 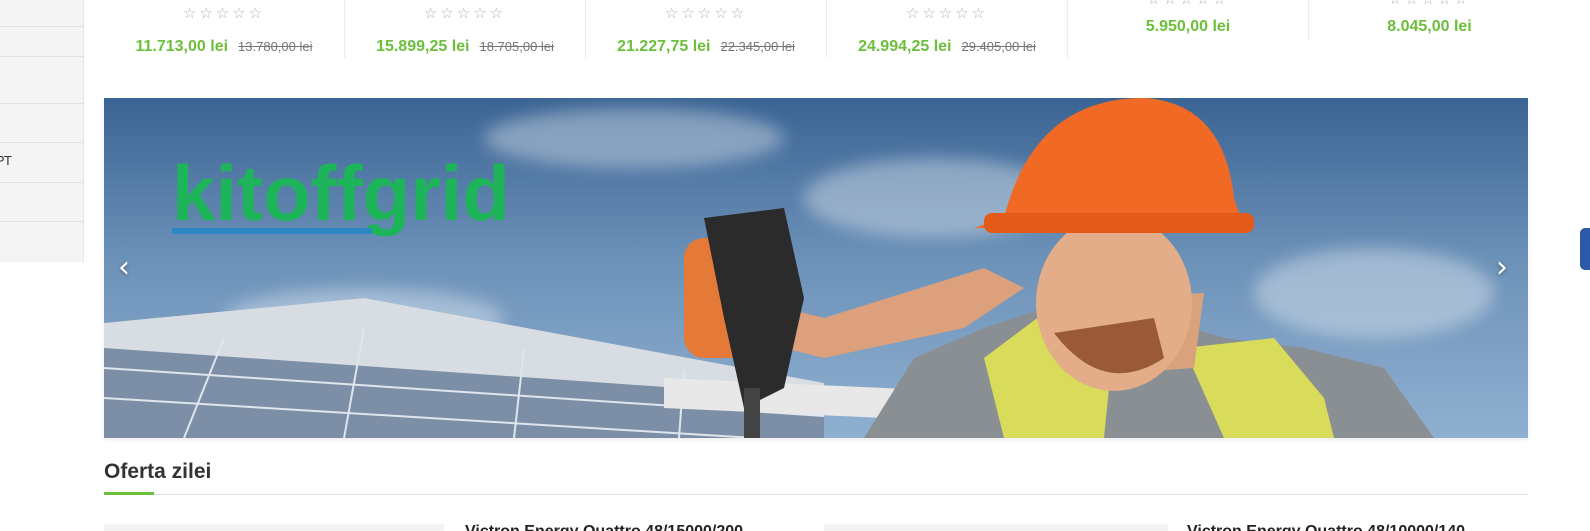 I want to click on product-card: ☆☆☆☆☆ 21.227,75 lei 22.345,00 lei, so click(x=706, y=29).